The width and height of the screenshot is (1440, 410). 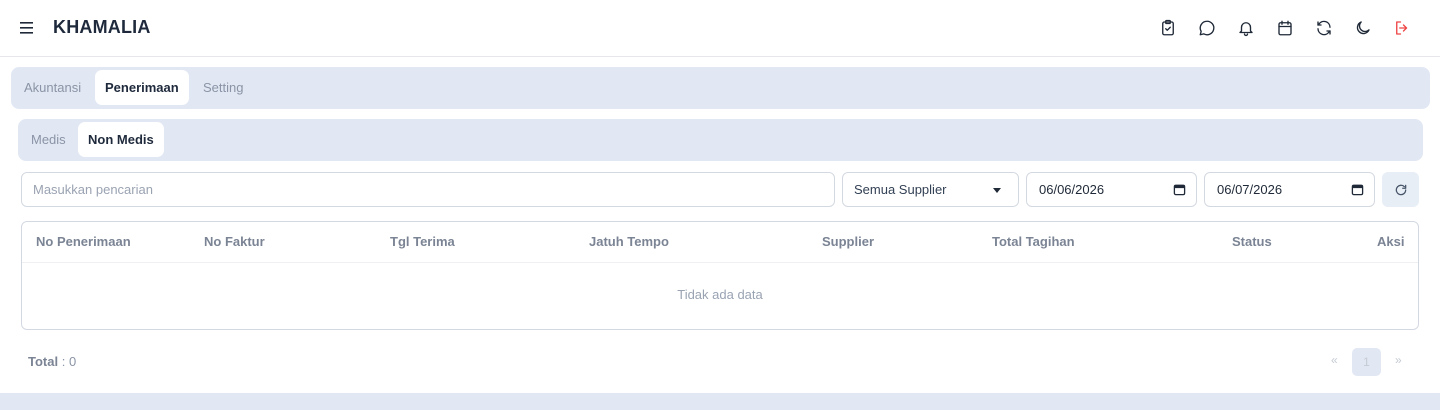 I want to click on chat-icon, so click(x=1207, y=28).